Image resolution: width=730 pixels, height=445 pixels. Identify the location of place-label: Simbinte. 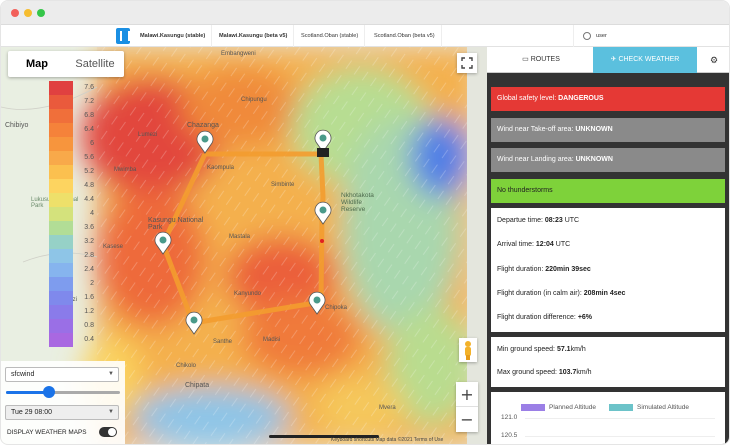
(283, 185).